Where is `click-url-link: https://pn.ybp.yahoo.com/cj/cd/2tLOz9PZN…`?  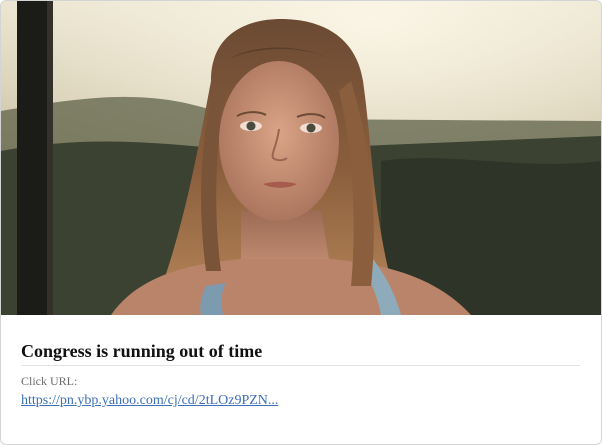
click-url-link: https://pn.ybp.yahoo.com/cj/cd/2tLOz9PZN… is located at coordinates (149, 401).